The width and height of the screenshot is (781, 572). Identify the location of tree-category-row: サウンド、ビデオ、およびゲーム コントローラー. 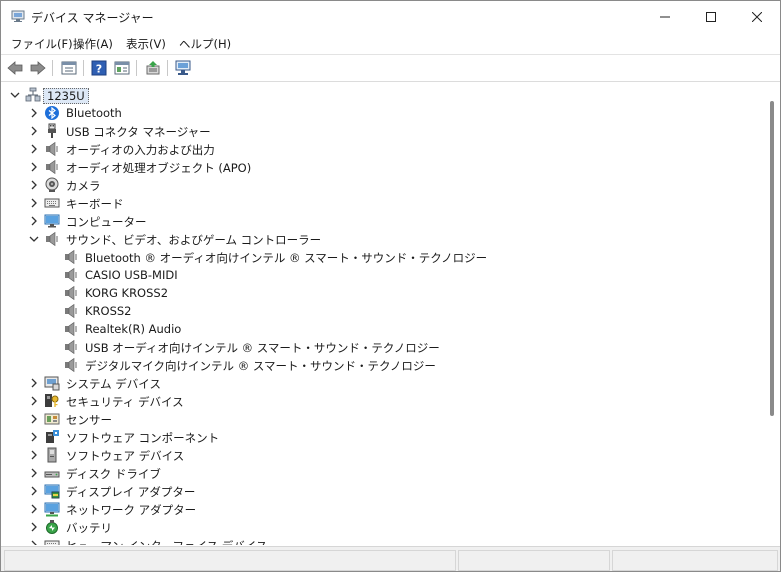
(383, 239).